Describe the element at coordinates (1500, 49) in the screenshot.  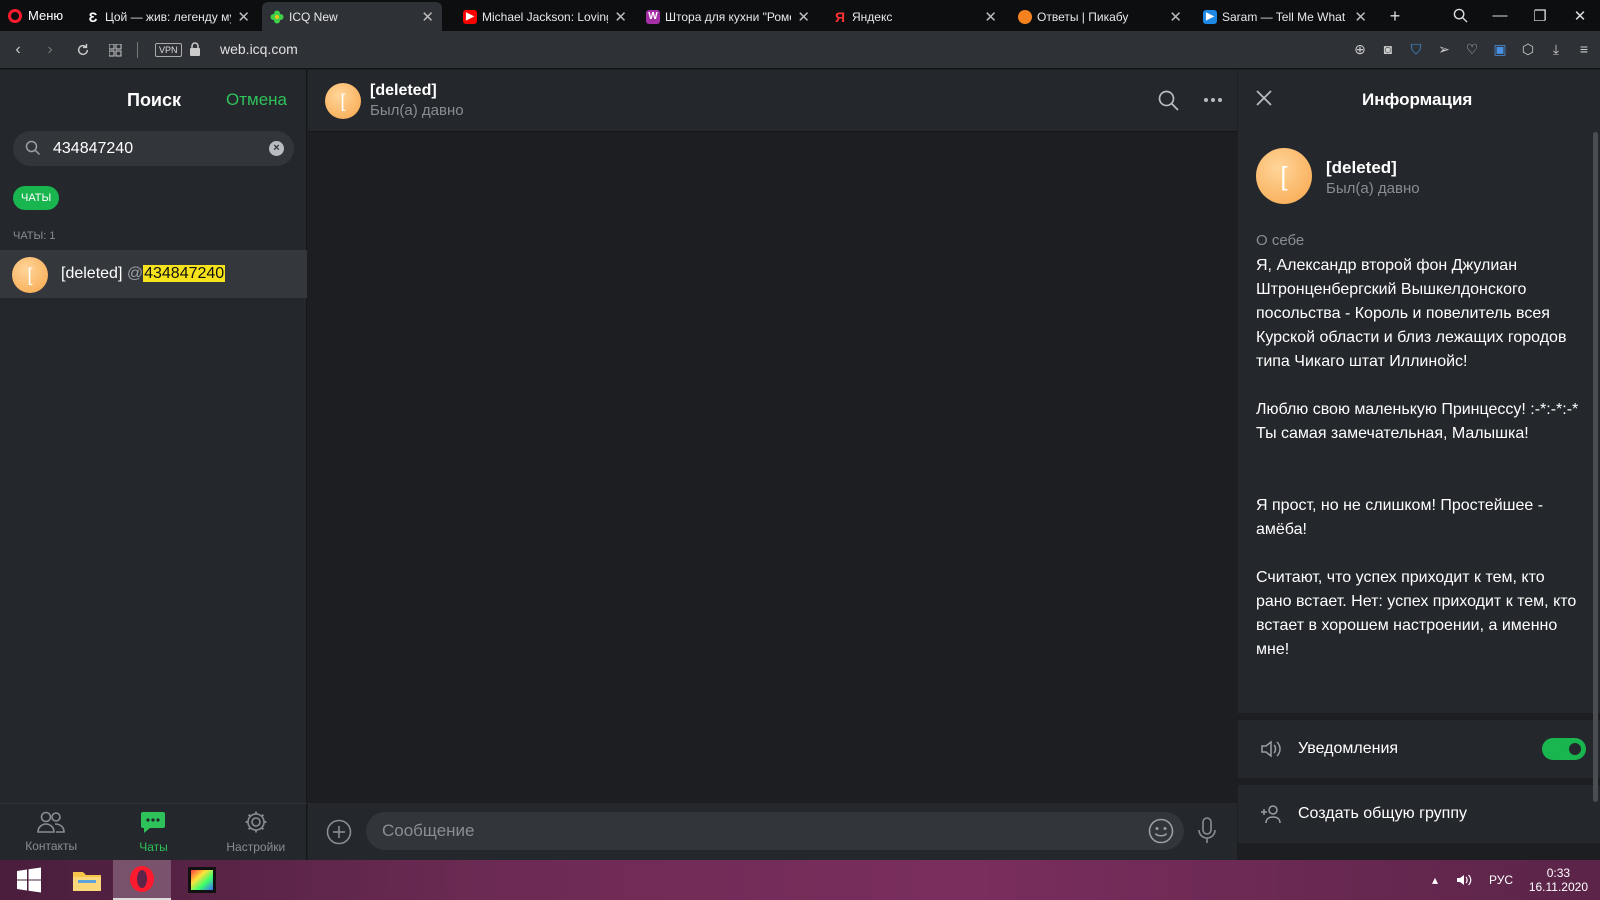
I see `extension-icon: ▣` at that location.